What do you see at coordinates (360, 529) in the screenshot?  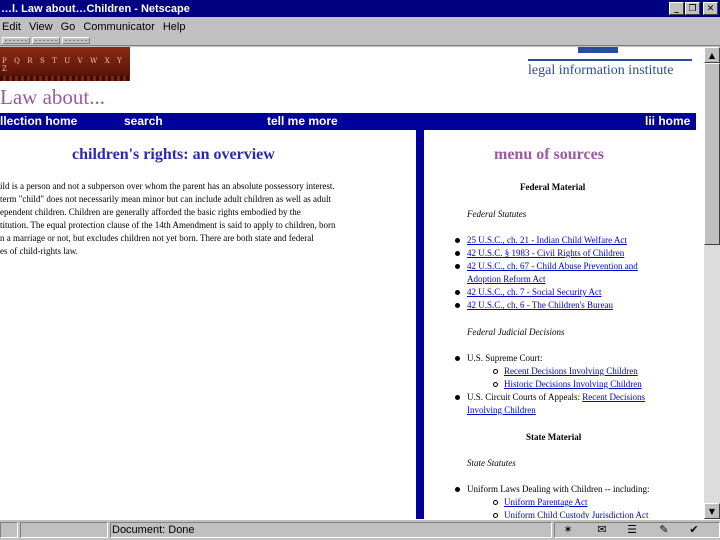 I see `status-bar: Document: Done ✶ ✉ ☰ ✎ ✔` at bounding box center [360, 529].